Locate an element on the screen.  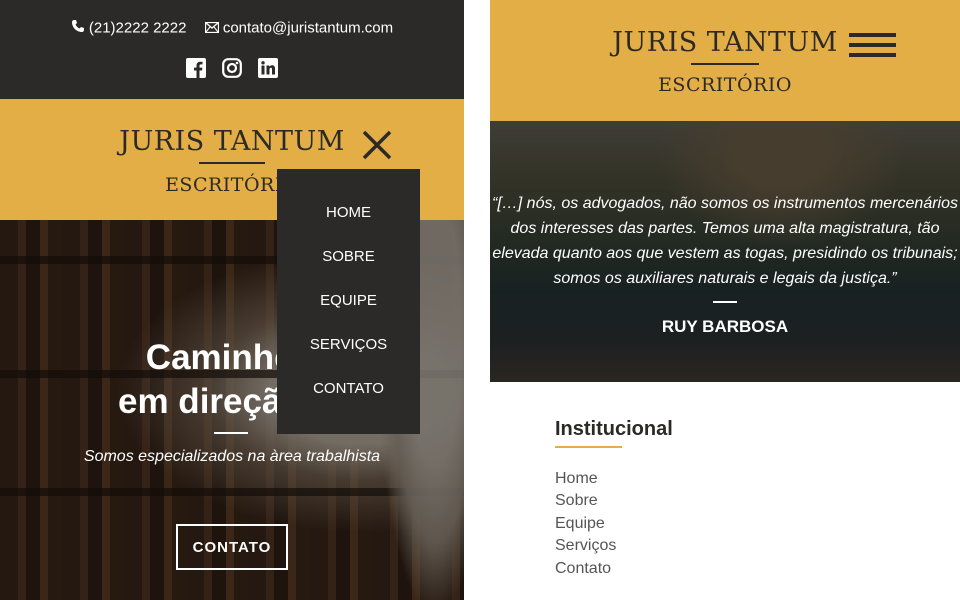
footer-link-equipe: Equipe is located at coordinates (585, 524).